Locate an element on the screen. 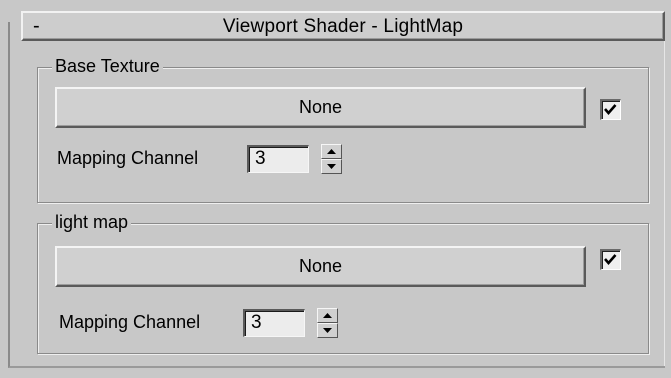  base-texture-legend: Base Texture is located at coordinates (107, 66).